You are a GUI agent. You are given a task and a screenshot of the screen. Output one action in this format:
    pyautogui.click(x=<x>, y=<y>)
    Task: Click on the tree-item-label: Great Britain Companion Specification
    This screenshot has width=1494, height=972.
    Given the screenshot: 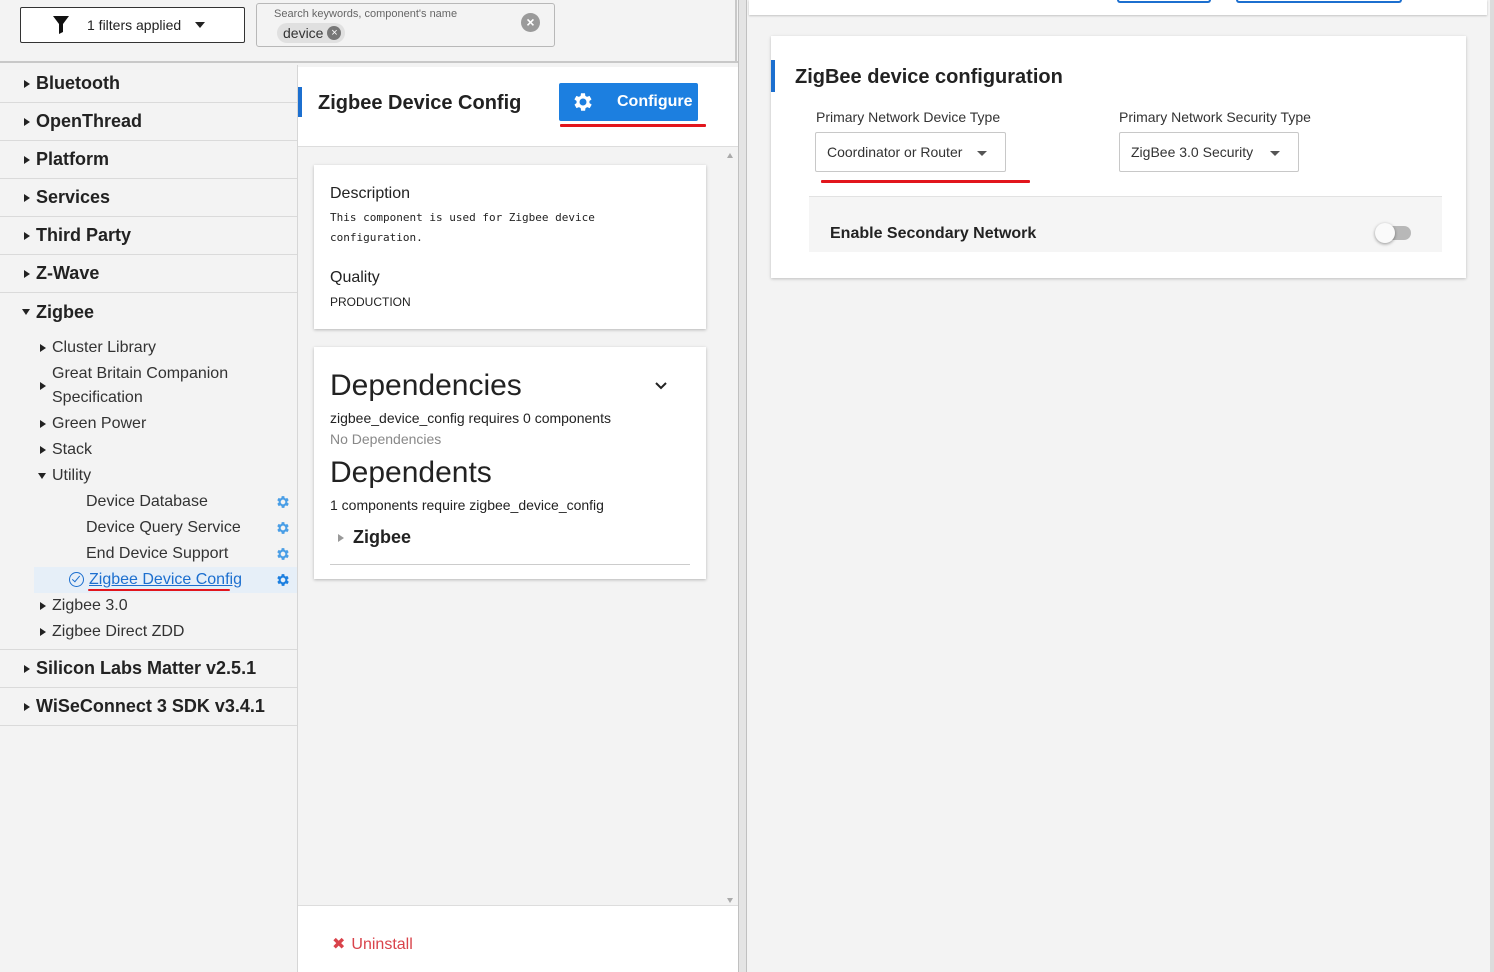 What is the action you would take?
    pyautogui.click(x=140, y=385)
    